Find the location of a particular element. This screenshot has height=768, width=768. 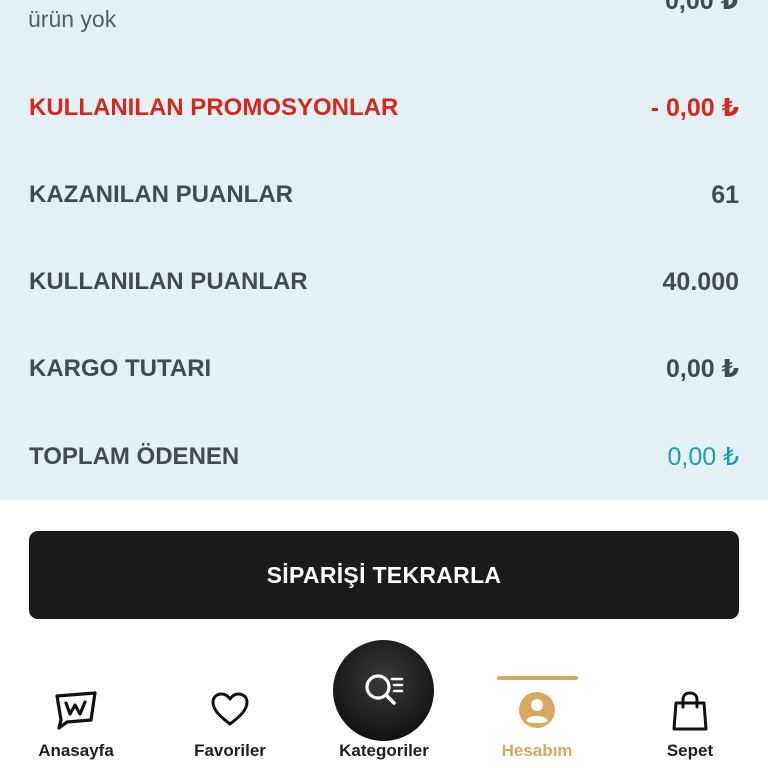

tab-label: Favoriler is located at coordinates (230, 750).